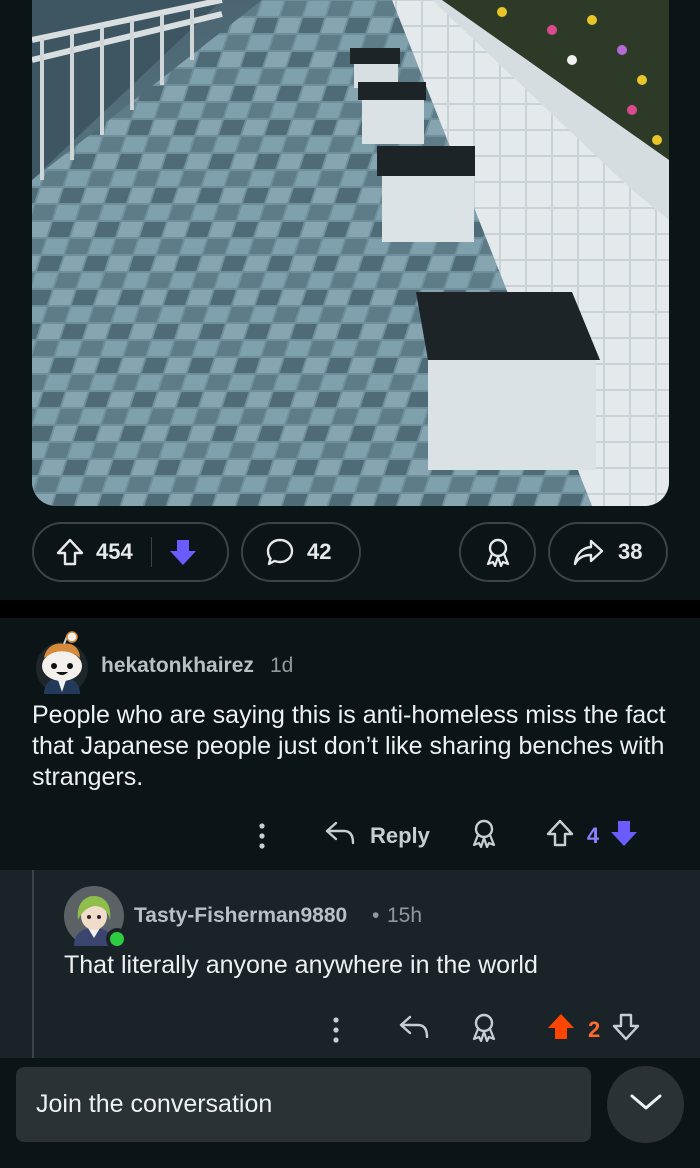 This screenshot has width=700, height=1168. I want to click on composer-placeholder: Join the conversation, so click(154, 1104).